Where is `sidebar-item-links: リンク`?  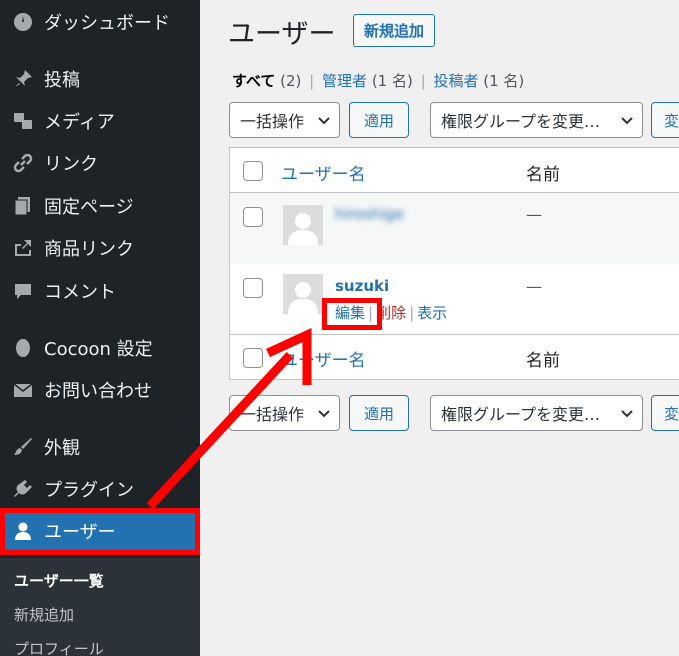
sidebar-item-links: リンク is located at coordinates (100, 163).